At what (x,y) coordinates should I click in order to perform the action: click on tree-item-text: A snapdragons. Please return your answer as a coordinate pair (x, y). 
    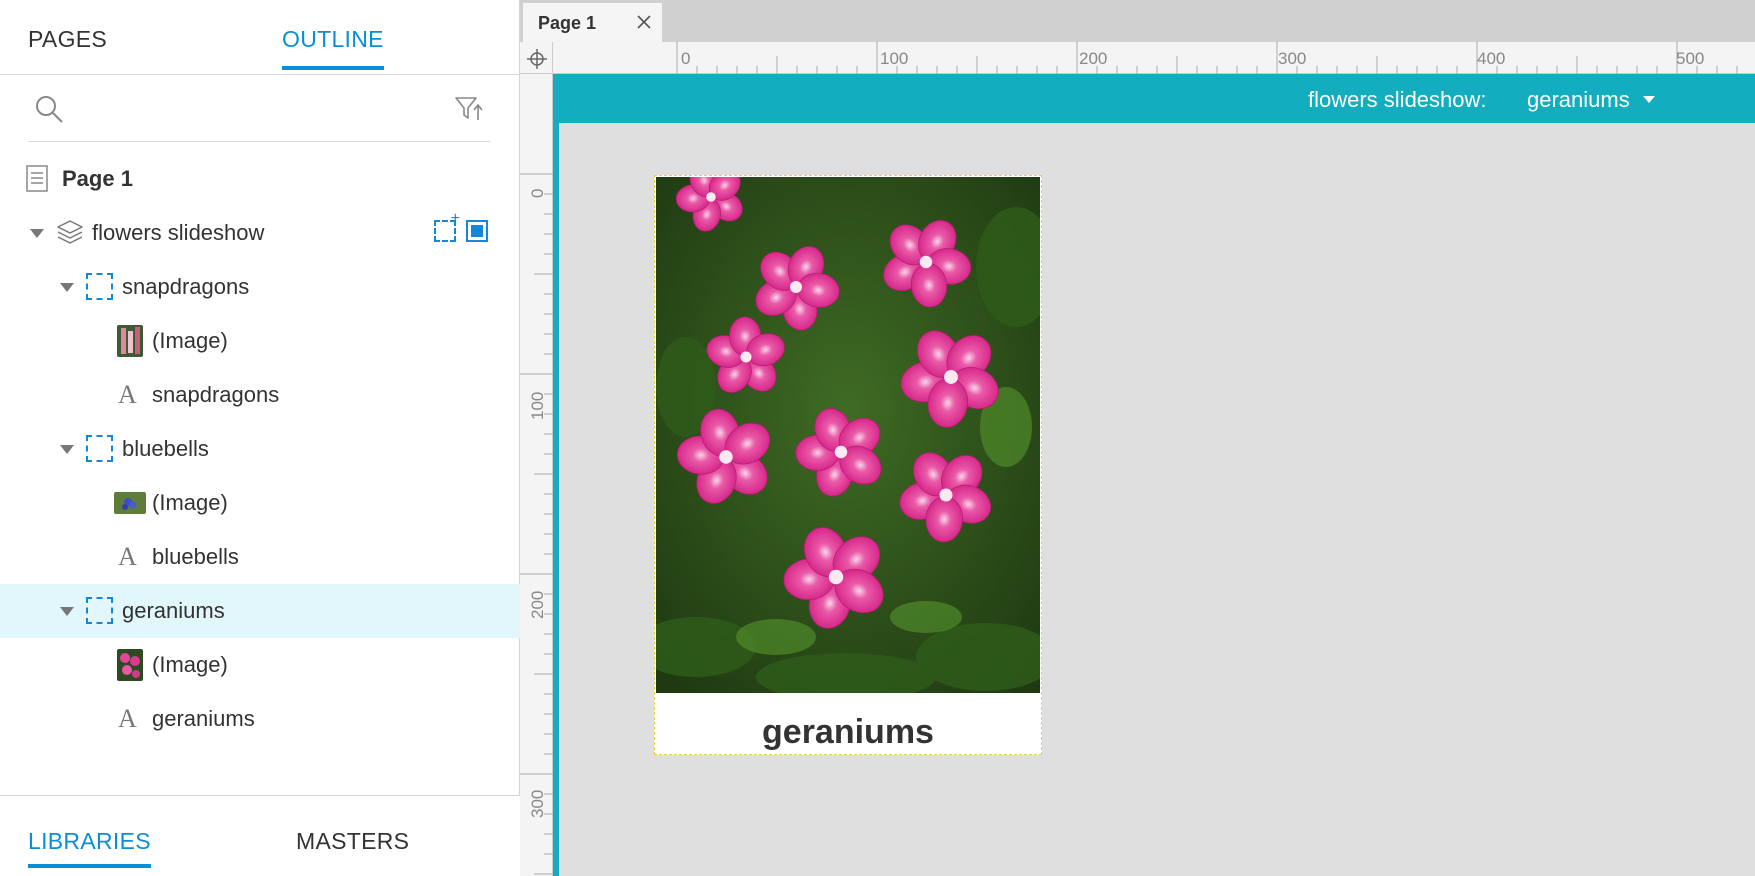
    Looking at the image, I should click on (260, 395).